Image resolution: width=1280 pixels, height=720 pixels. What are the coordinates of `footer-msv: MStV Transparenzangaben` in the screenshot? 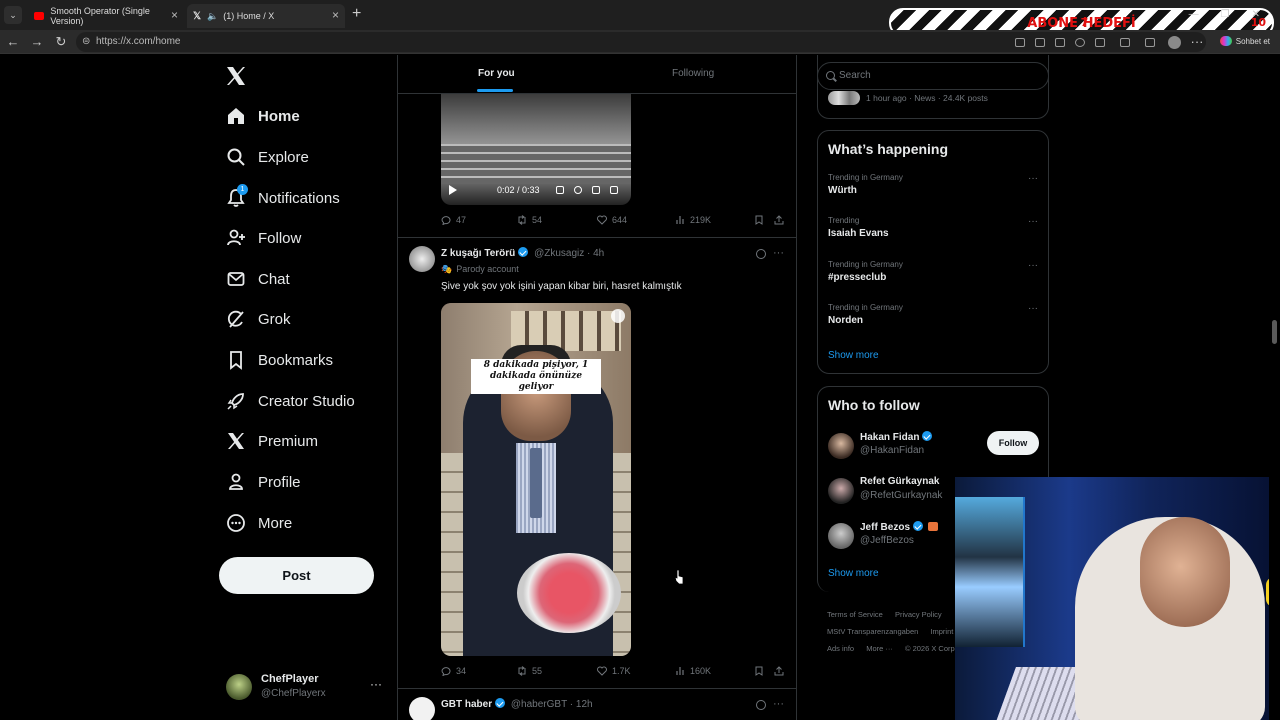 It's located at (872, 631).